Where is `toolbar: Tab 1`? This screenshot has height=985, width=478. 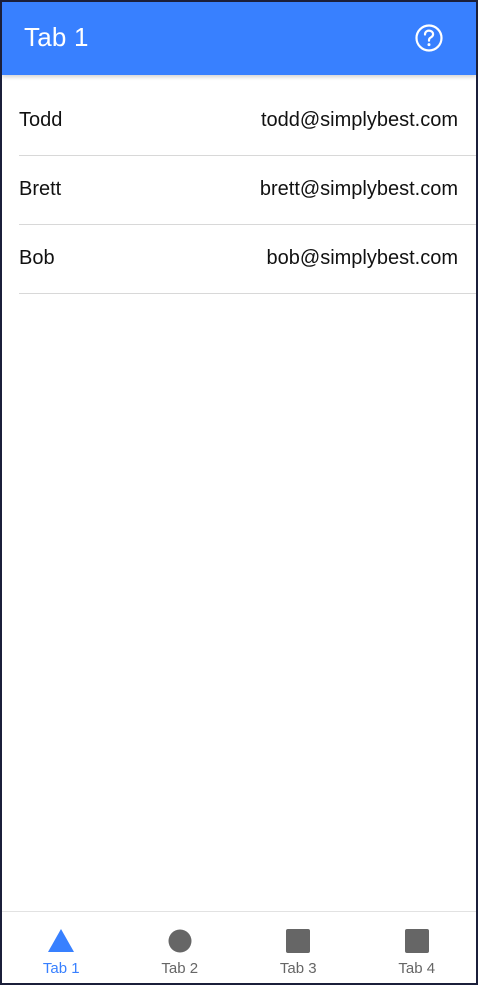 toolbar: Tab 1 is located at coordinates (239, 38).